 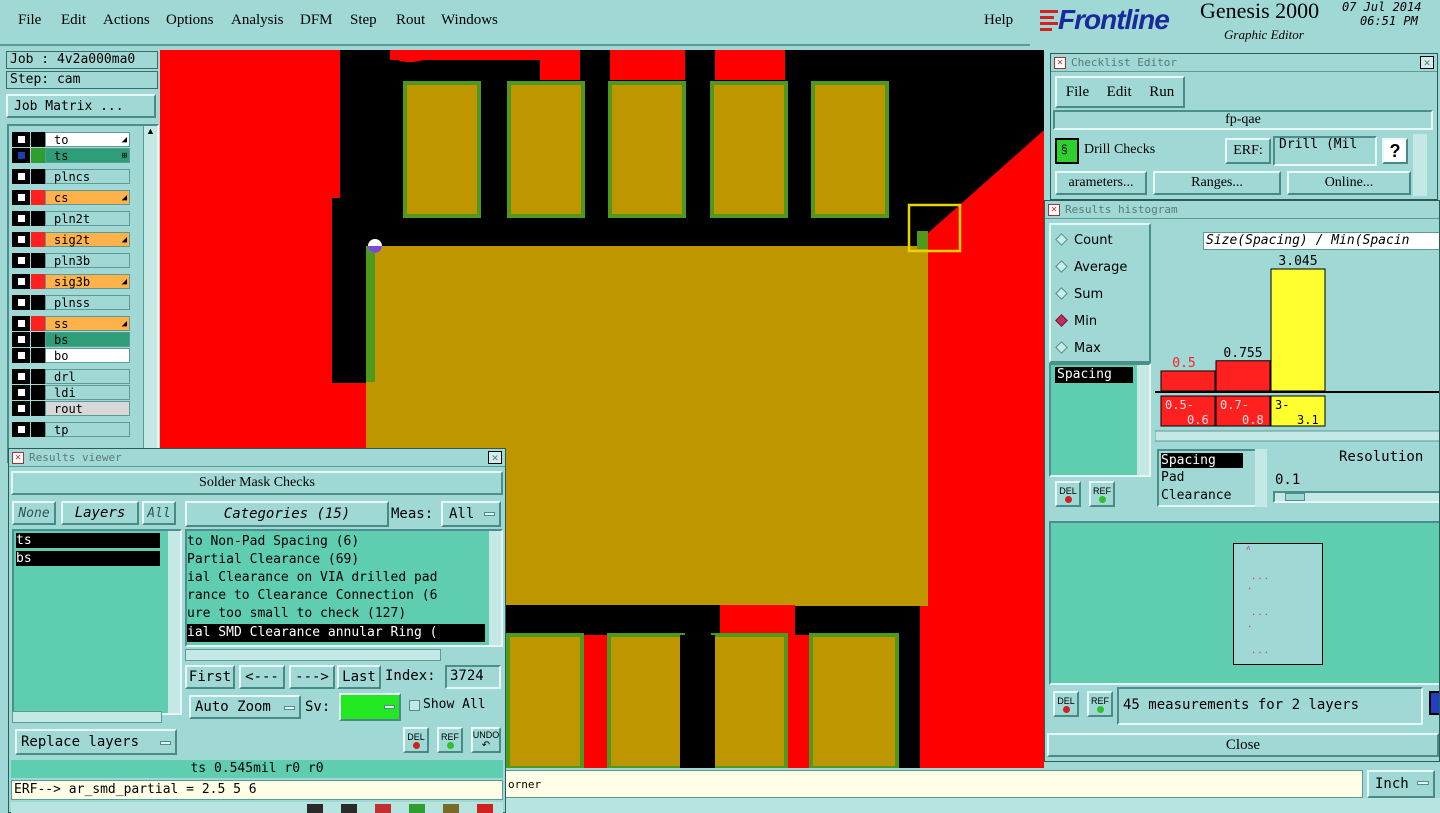 I want to click on last-button: Last, so click(x=359, y=677).